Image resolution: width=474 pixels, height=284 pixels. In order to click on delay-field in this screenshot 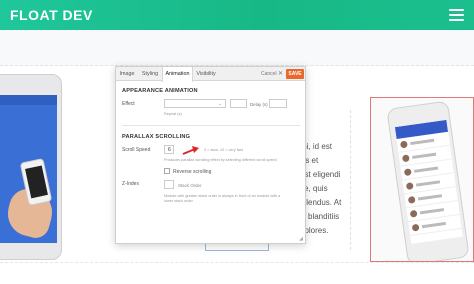, I will do `click(238, 103)`.